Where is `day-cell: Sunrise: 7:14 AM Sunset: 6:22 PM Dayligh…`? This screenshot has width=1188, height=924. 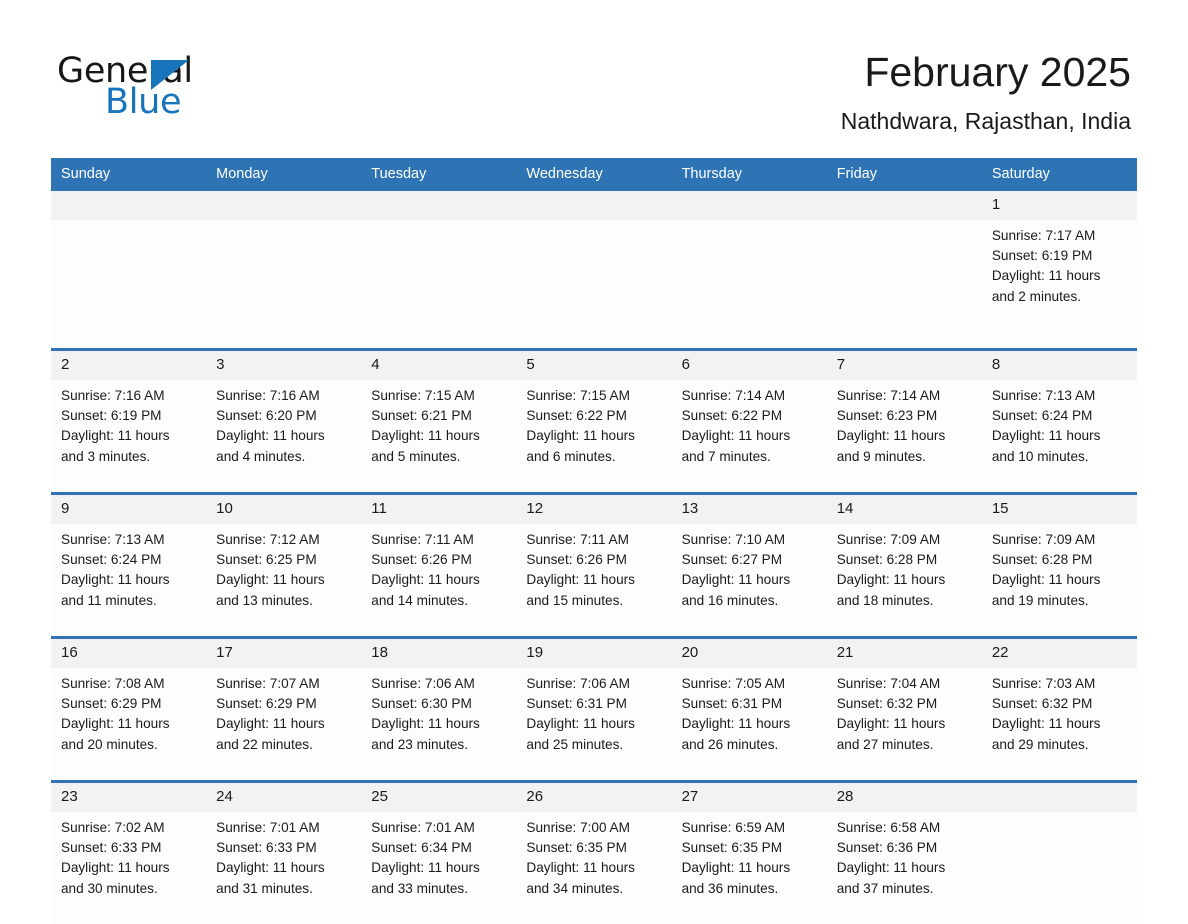
day-cell: Sunrise: 7:14 AM Sunset: 6:22 PM Dayligh… is located at coordinates (749, 437).